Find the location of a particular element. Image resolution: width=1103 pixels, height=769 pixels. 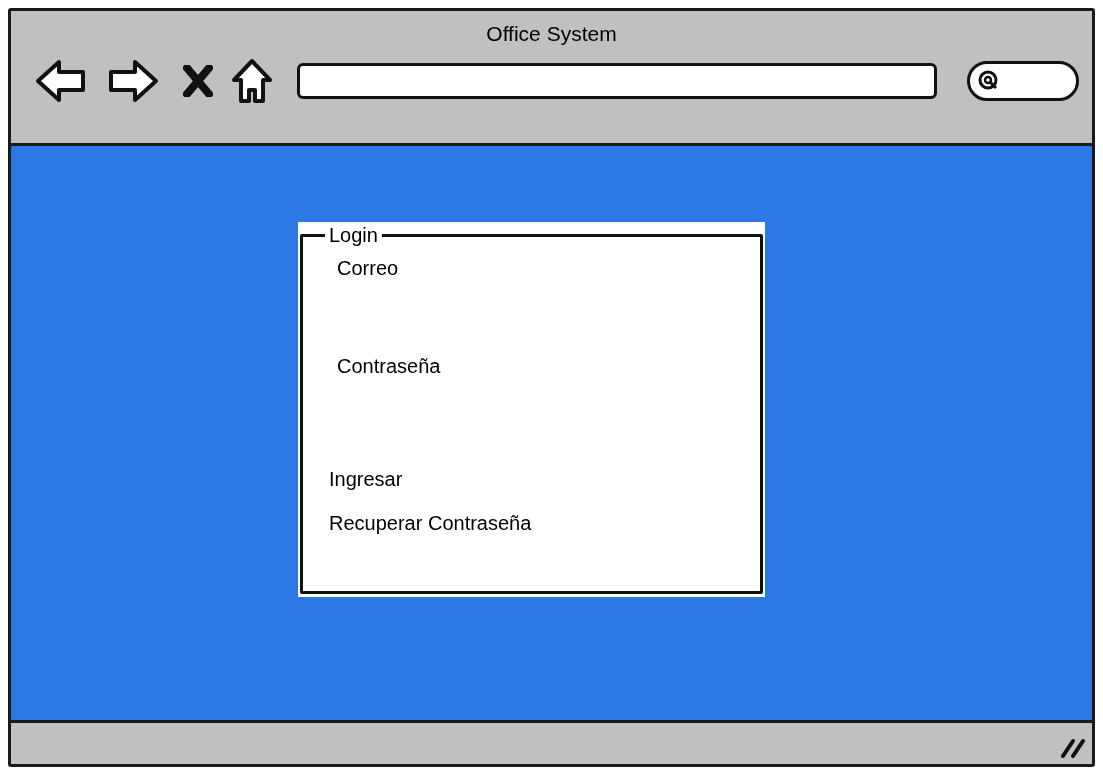

link: Recuperar Contraseña is located at coordinates (430, 523).